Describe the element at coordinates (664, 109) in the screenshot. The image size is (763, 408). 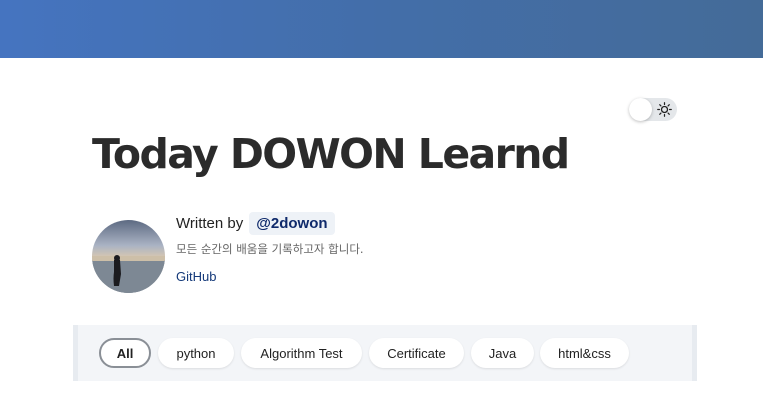
I see `sun-icon` at that location.